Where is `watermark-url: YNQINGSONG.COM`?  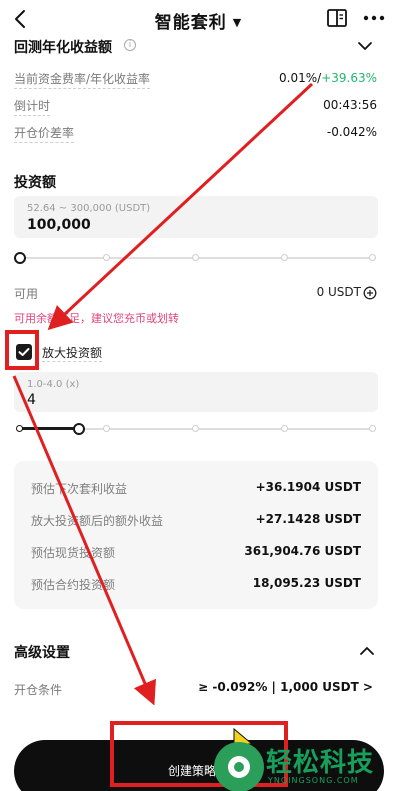 watermark-url: YNQINGSONG.COM is located at coordinates (313, 780).